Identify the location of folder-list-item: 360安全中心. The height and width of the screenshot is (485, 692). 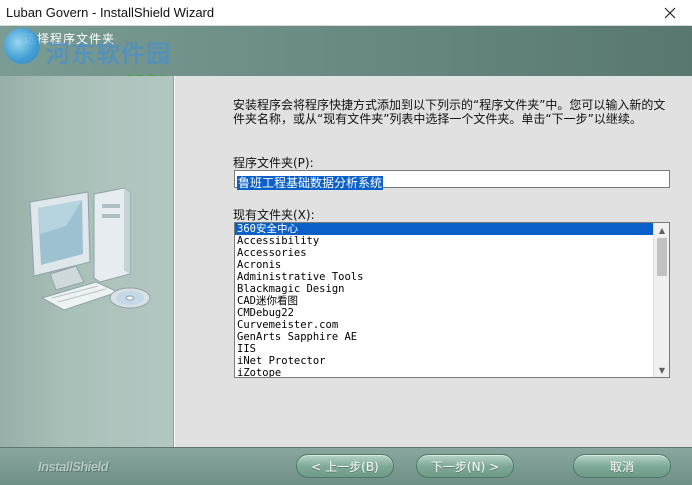
(444, 229).